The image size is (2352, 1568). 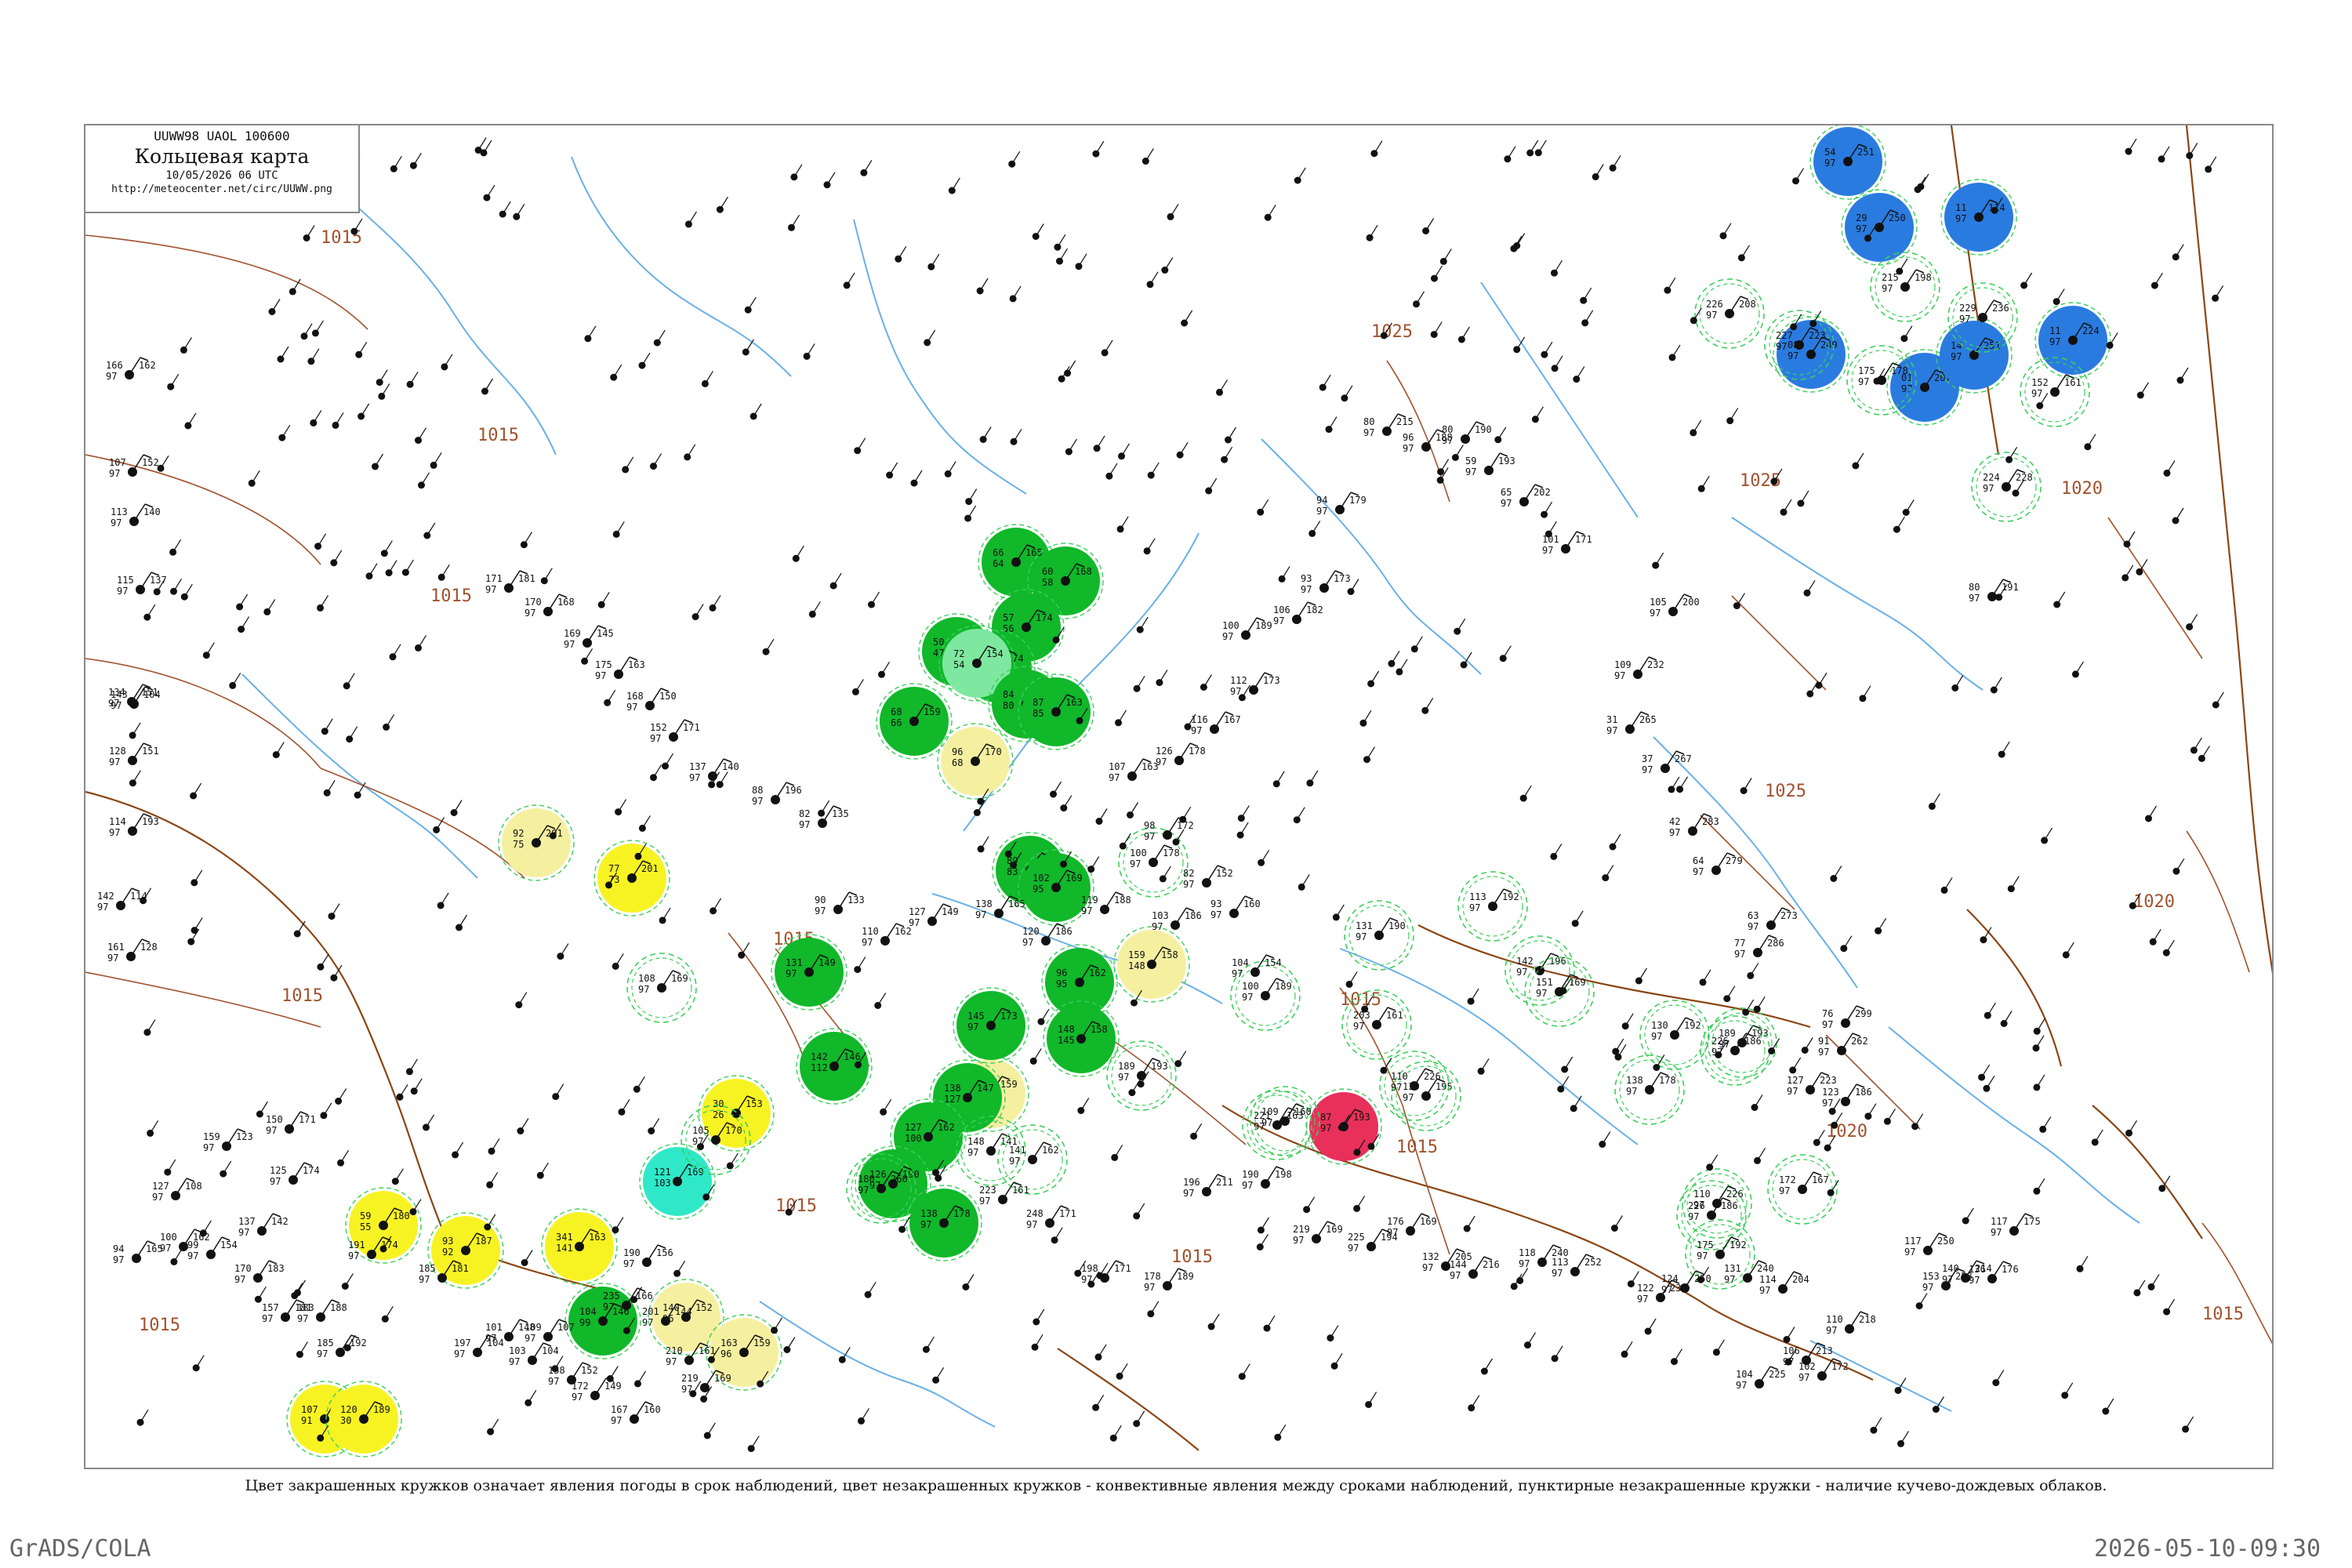 What do you see at coordinates (1923, 277) in the screenshot?
I see `station-pressure: 198` at bounding box center [1923, 277].